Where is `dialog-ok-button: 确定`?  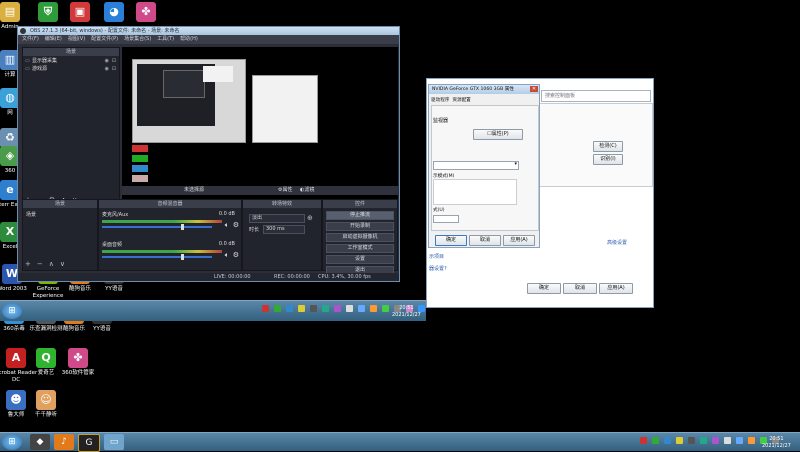 dialog-ok-button: 确定 is located at coordinates (451, 240).